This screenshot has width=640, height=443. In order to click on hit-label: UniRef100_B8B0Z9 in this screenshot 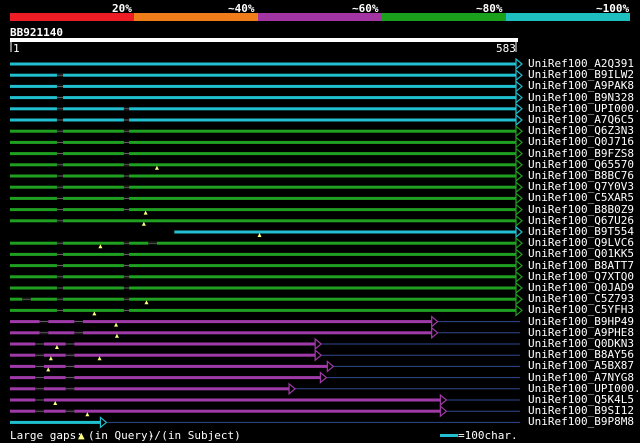, I will do `click(581, 209)`.